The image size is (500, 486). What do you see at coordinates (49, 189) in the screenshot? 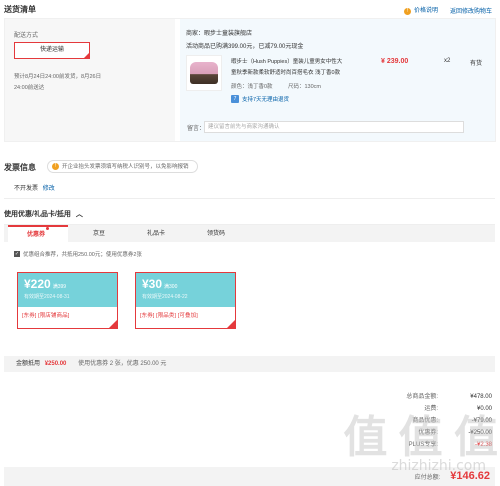
I see `invoice-modify-link: 修改` at bounding box center [49, 189].